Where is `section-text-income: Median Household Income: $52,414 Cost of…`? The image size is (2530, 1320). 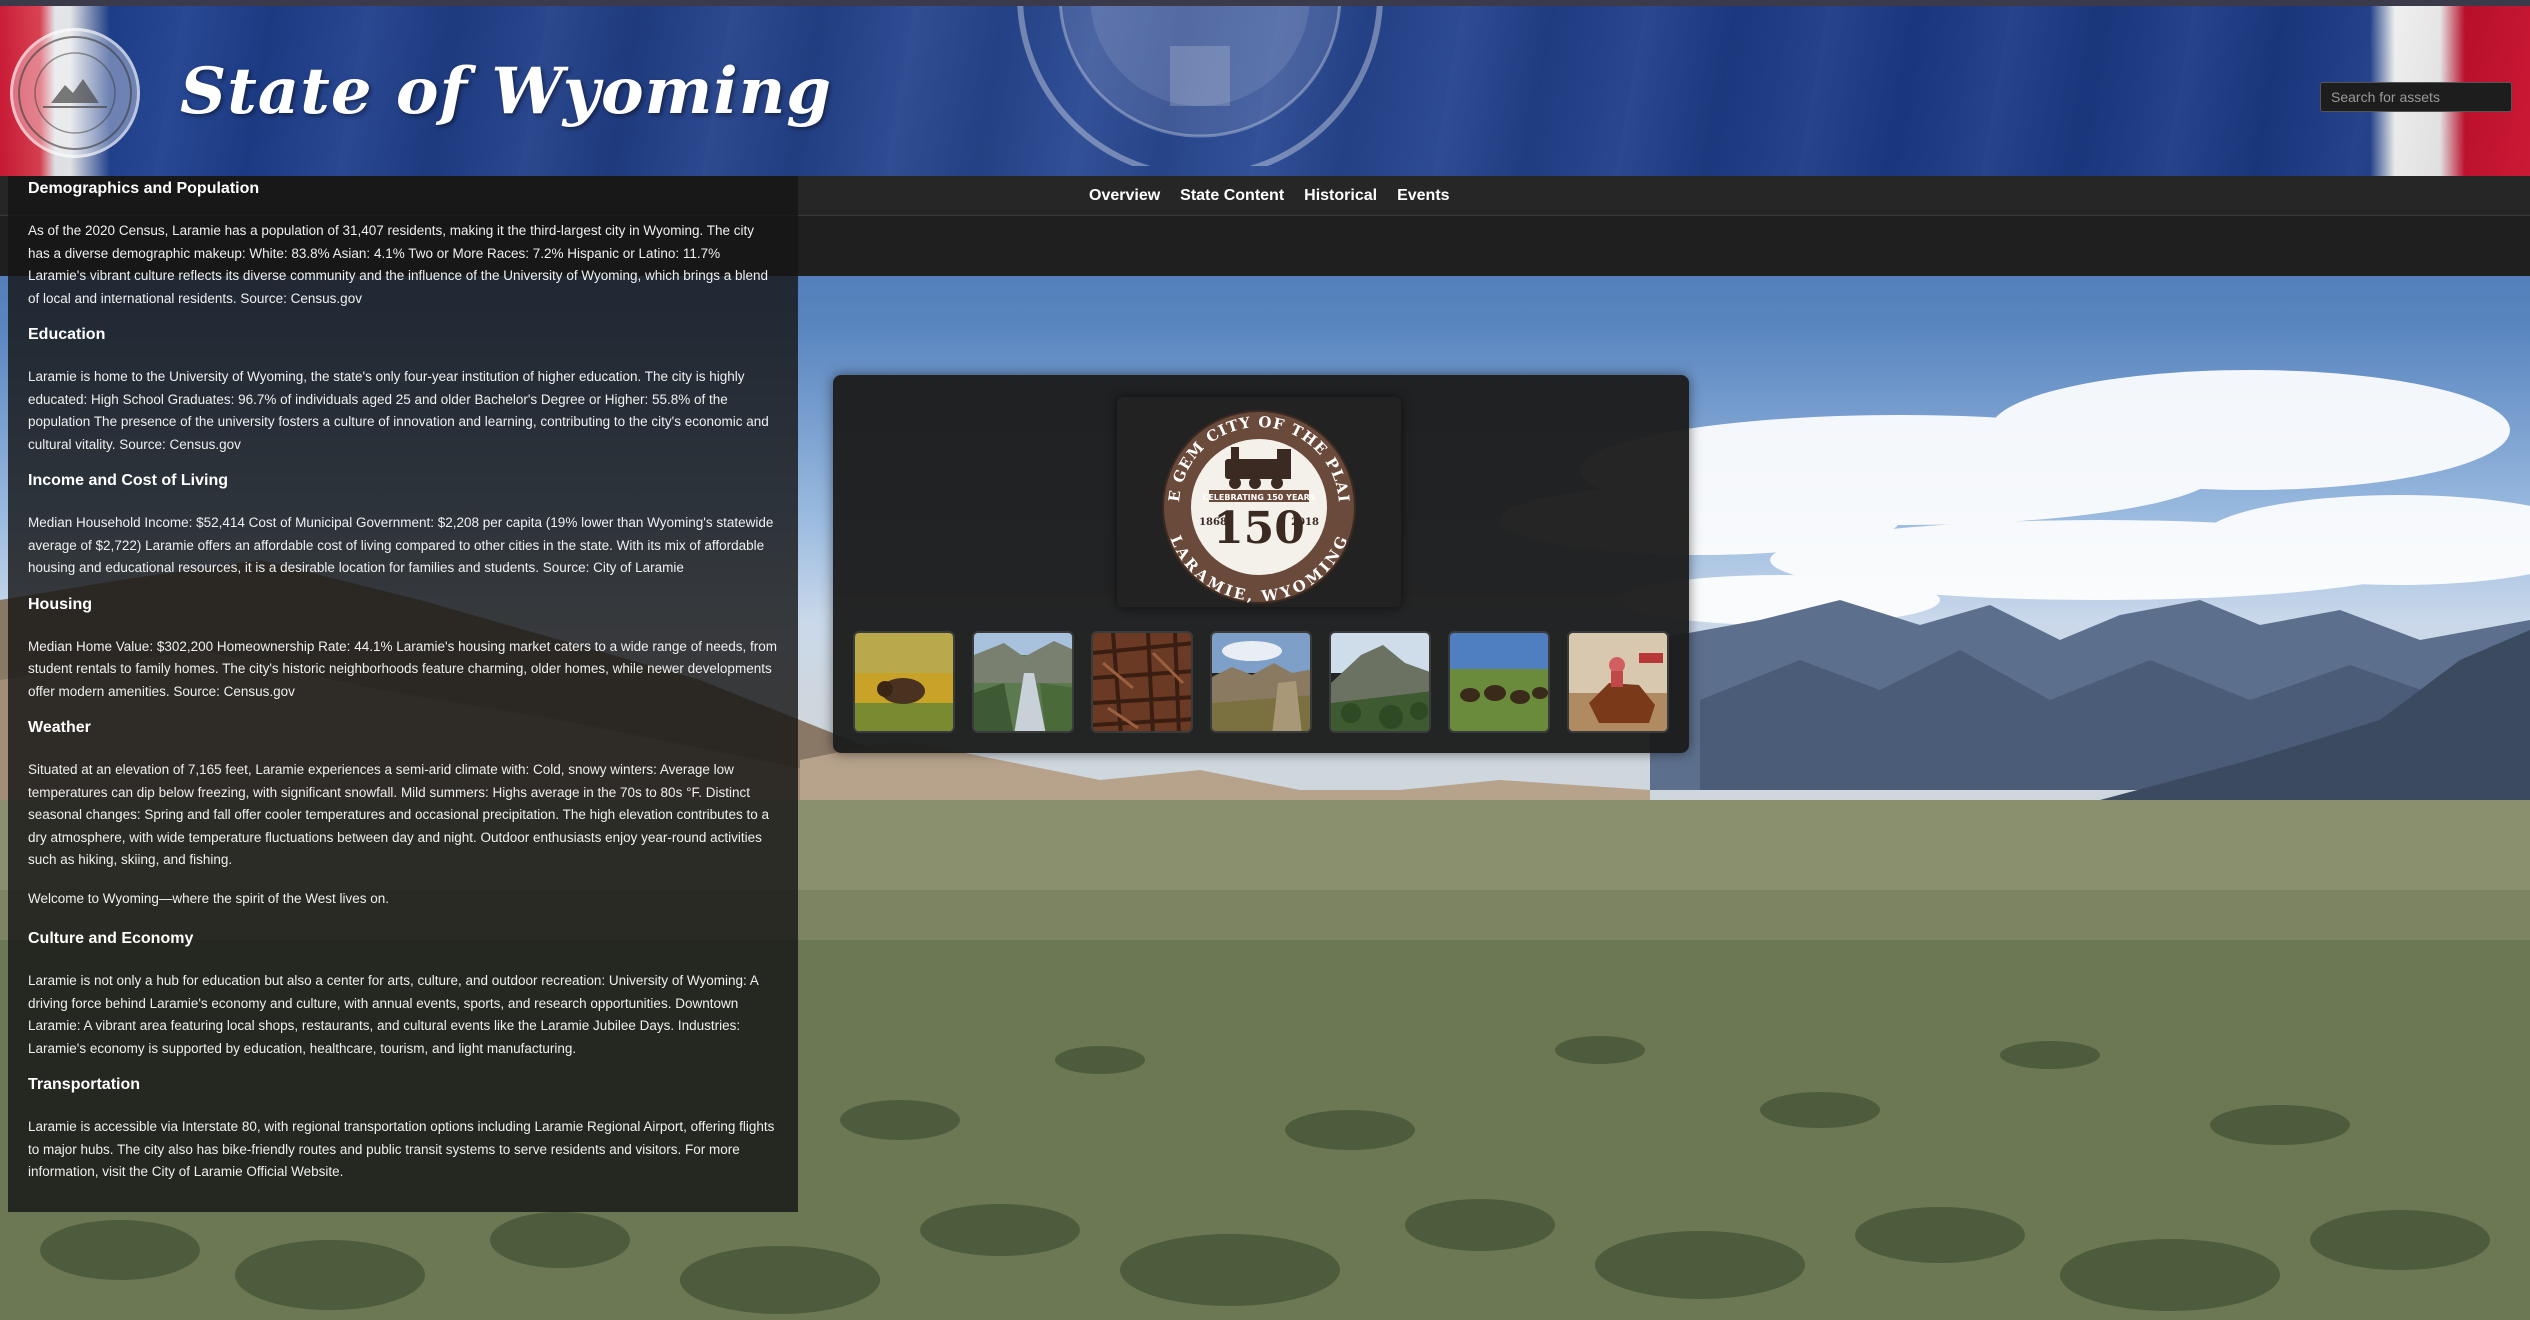
section-text-income: Median Household Income: $52,414 Cost of… is located at coordinates (401, 545).